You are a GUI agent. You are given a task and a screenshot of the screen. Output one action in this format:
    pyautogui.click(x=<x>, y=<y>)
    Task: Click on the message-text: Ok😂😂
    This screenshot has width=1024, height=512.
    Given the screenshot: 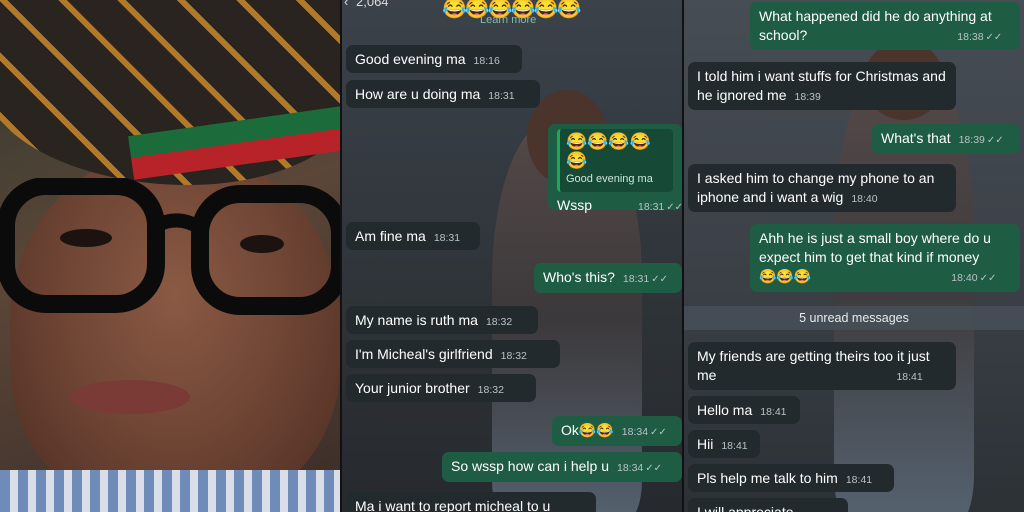 What is the action you would take?
    pyautogui.click(x=587, y=430)
    